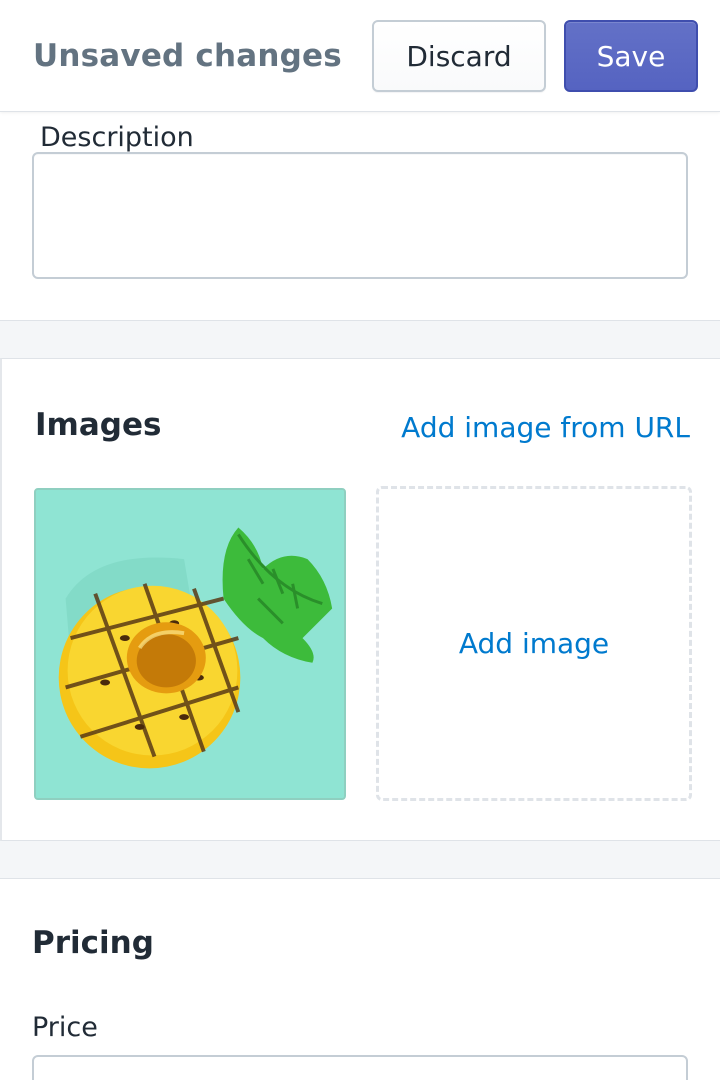 Image resolution: width=720 pixels, height=1080 pixels. I want to click on price-input, so click(360, 1067).